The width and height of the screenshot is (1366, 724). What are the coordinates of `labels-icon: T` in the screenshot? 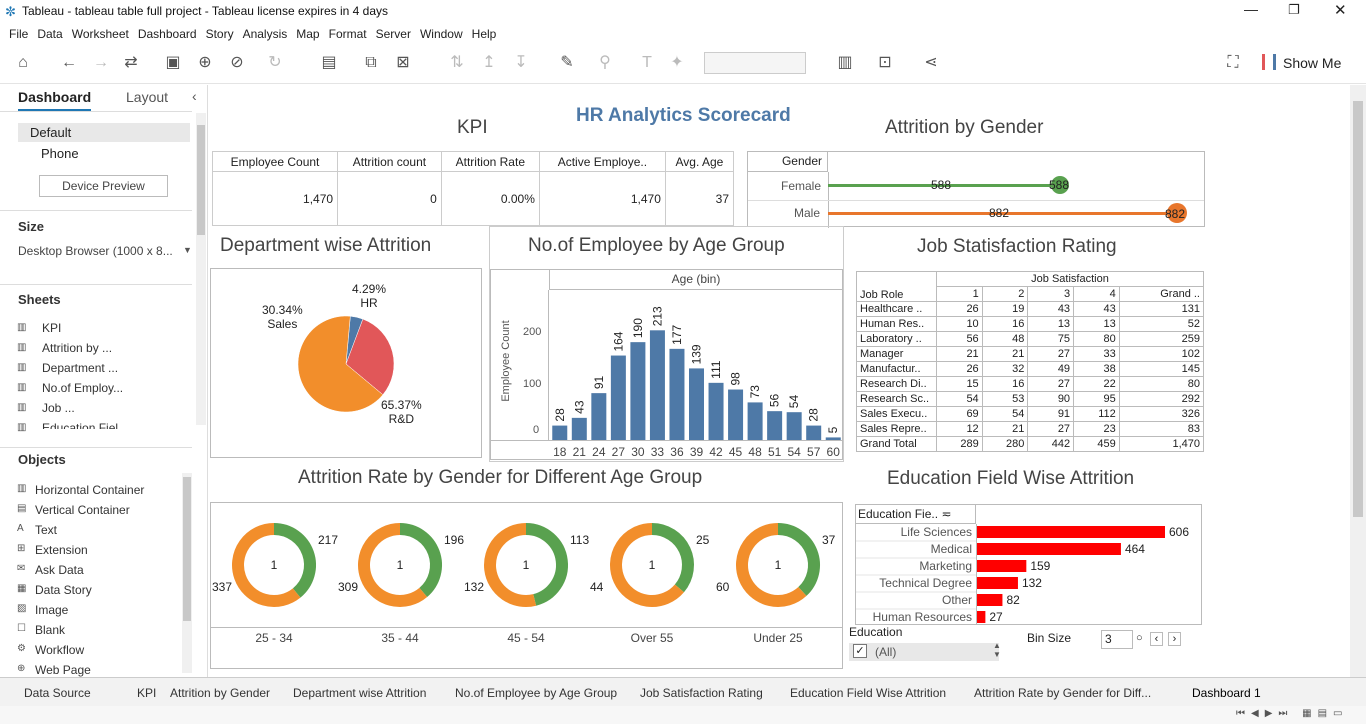 It's located at (647, 63).